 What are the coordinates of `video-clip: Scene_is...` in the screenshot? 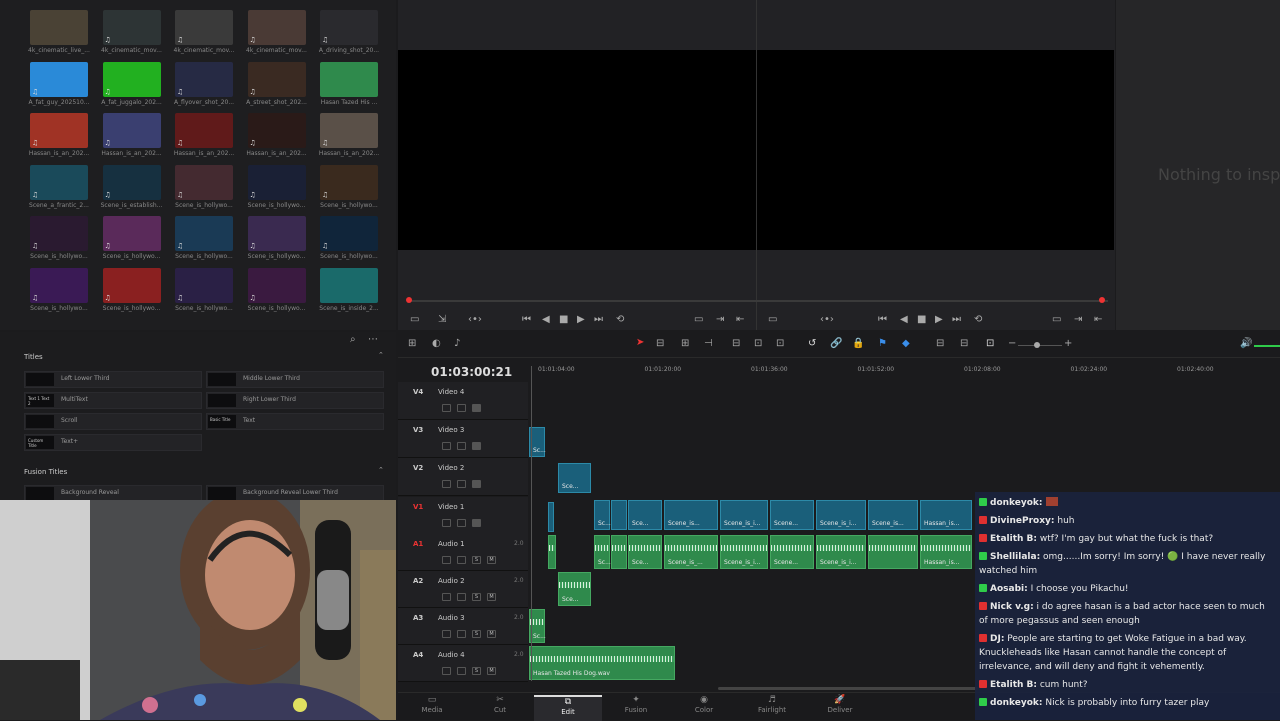 It's located at (691, 515).